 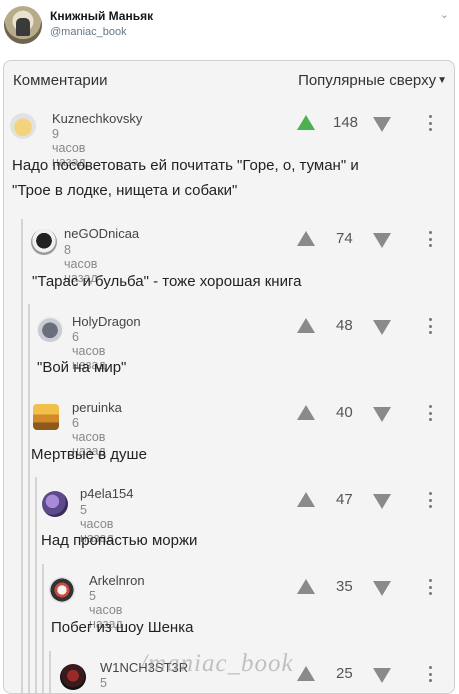 What do you see at coordinates (229, 79) in the screenshot?
I see `comments-header: Комментарии Популярные сверху▼` at bounding box center [229, 79].